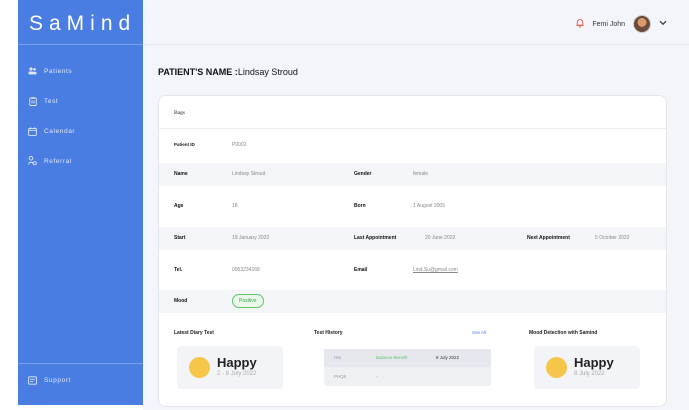 The height and width of the screenshot is (410, 689). I want to click on info-row: Mood Positive, so click(412, 301).